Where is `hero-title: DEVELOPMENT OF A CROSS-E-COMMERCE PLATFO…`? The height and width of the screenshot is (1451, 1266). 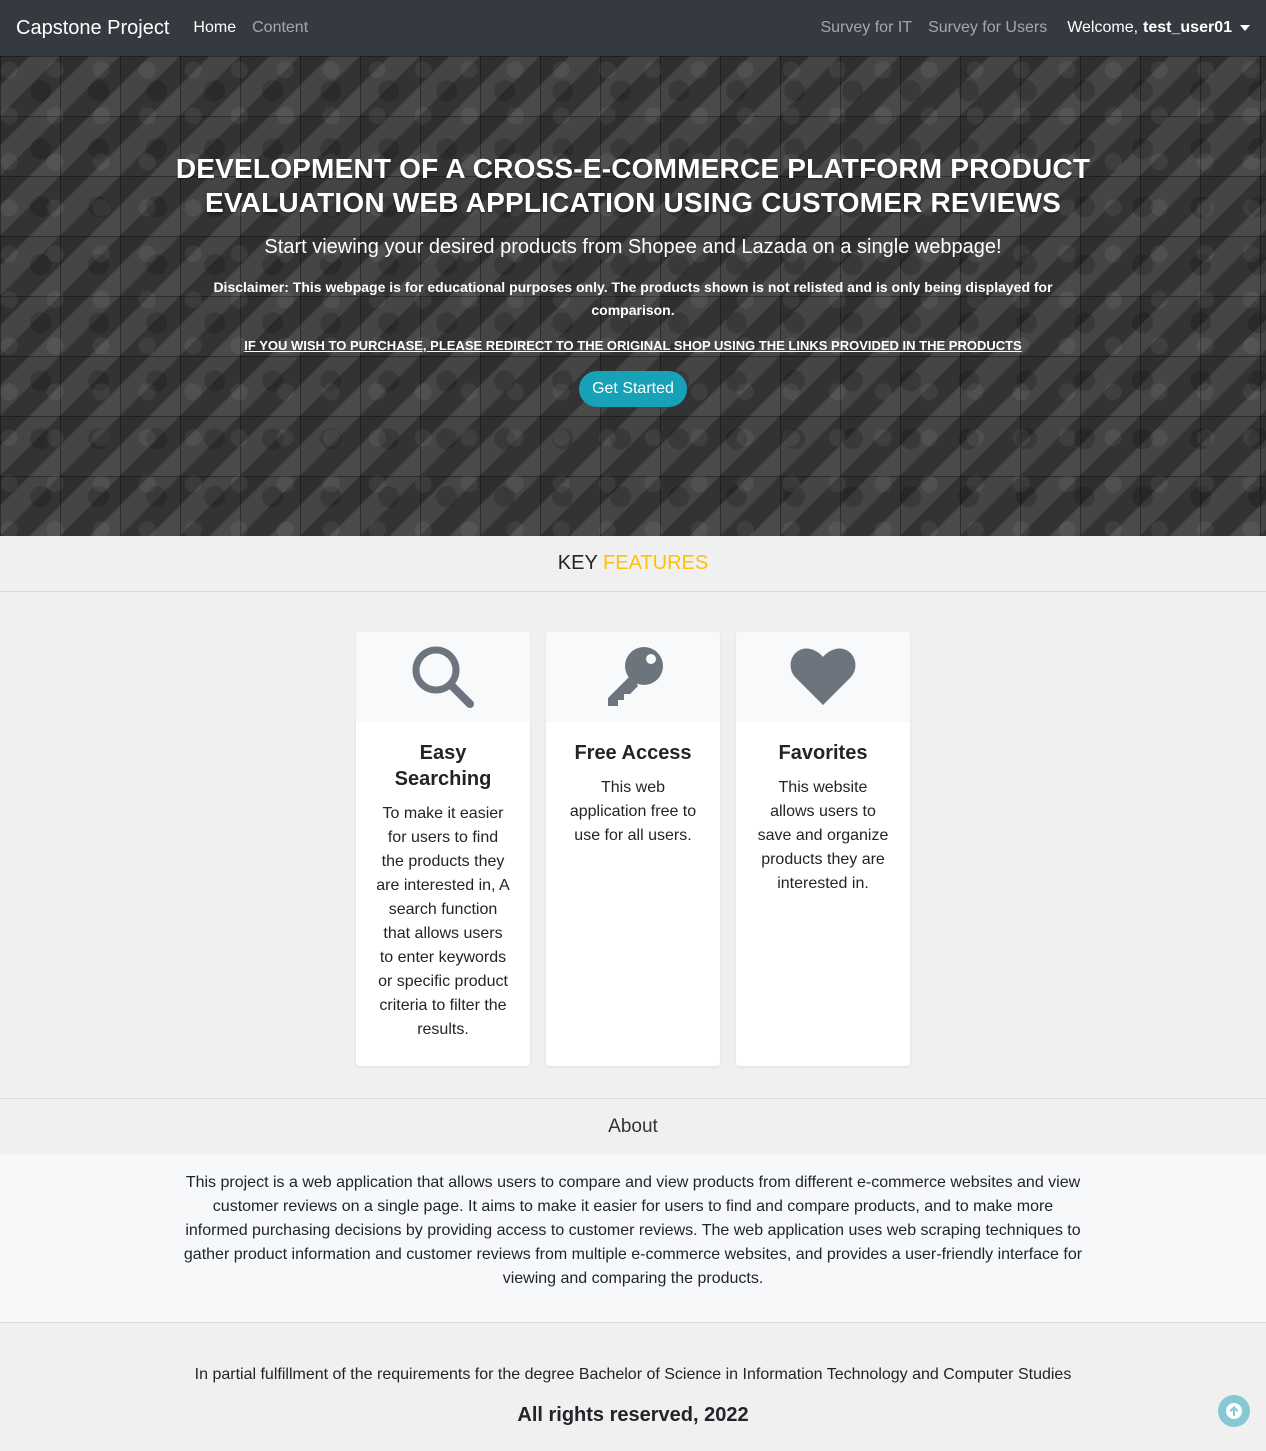 hero-title: DEVELOPMENT OF A CROSS-E-COMMERCE PLATFO… is located at coordinates (633, 186).